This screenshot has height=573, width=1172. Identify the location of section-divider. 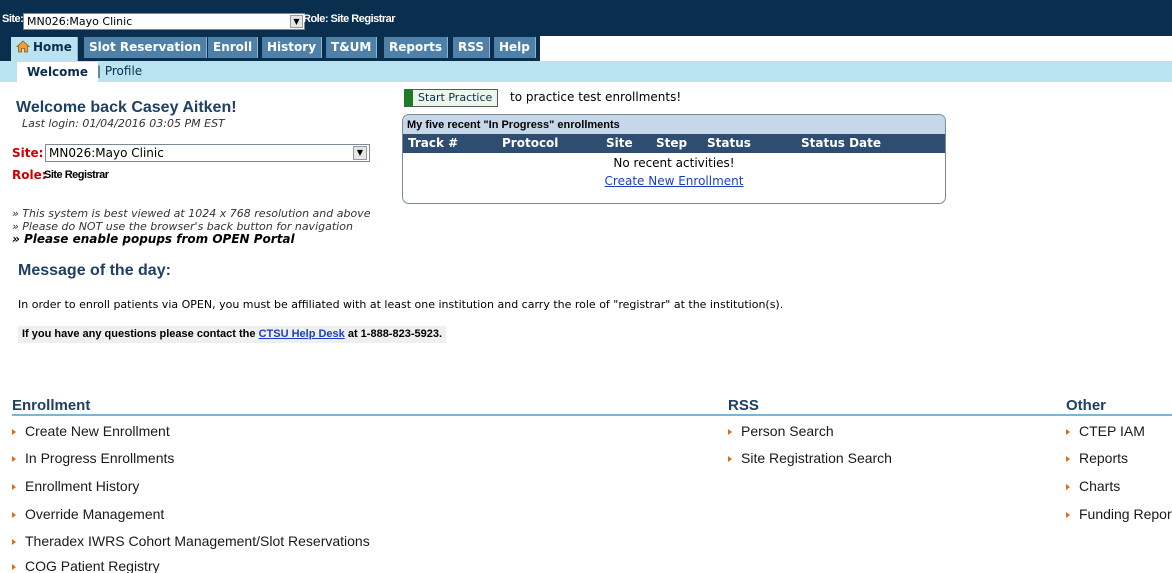
(592, 415).